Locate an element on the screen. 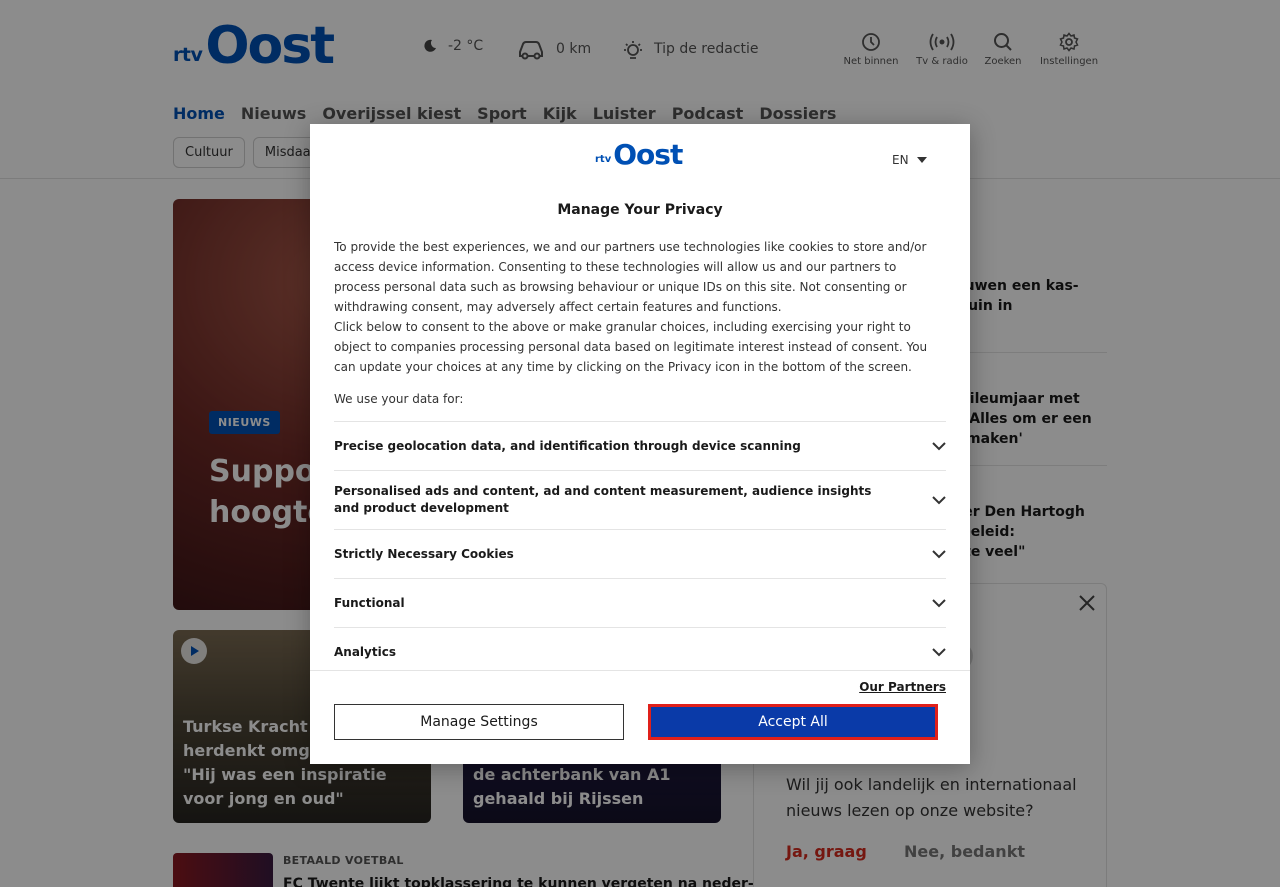 The image size is (1280, 887). dialog-logo-oost: Oost is located at coordinates (648, 154).